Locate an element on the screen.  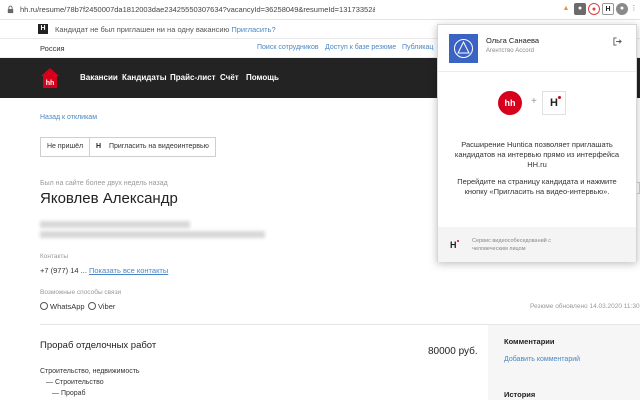
whatsapp-label: WhatsApp is located at coordinates (67, 306).